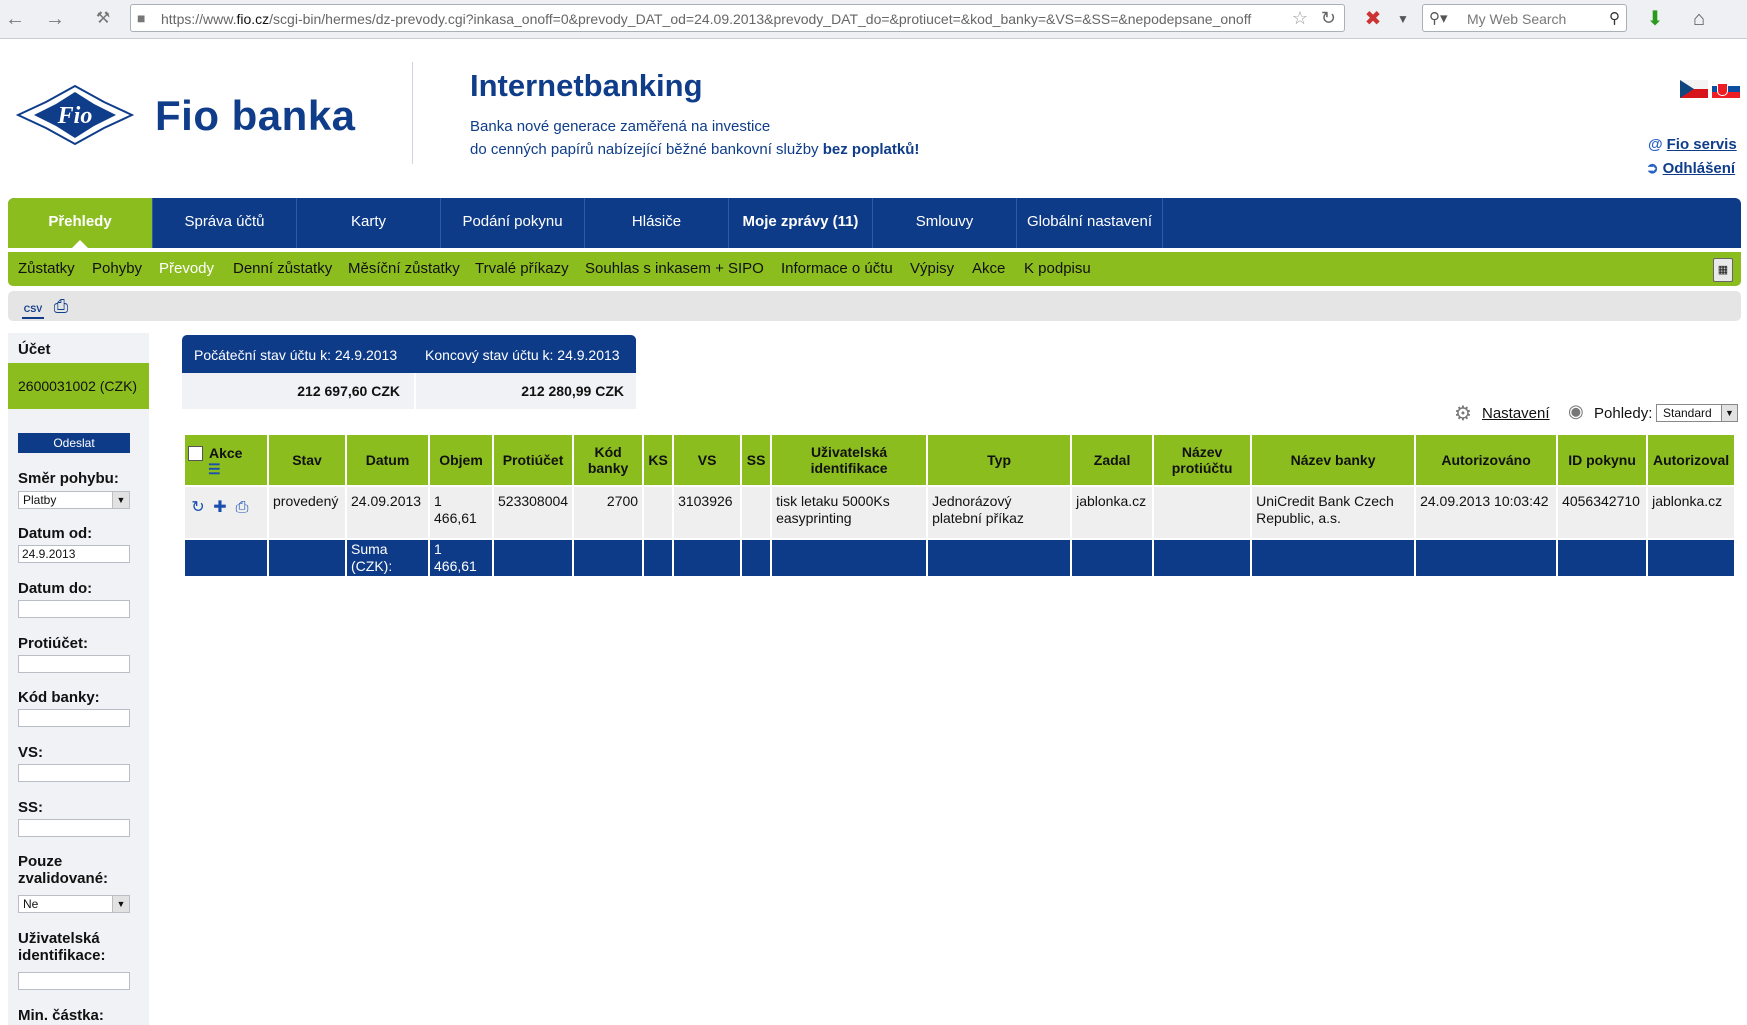 The height and width of the screenshot is (1025, 1747). I want to click on col-ss: SS, so click(756, 460).